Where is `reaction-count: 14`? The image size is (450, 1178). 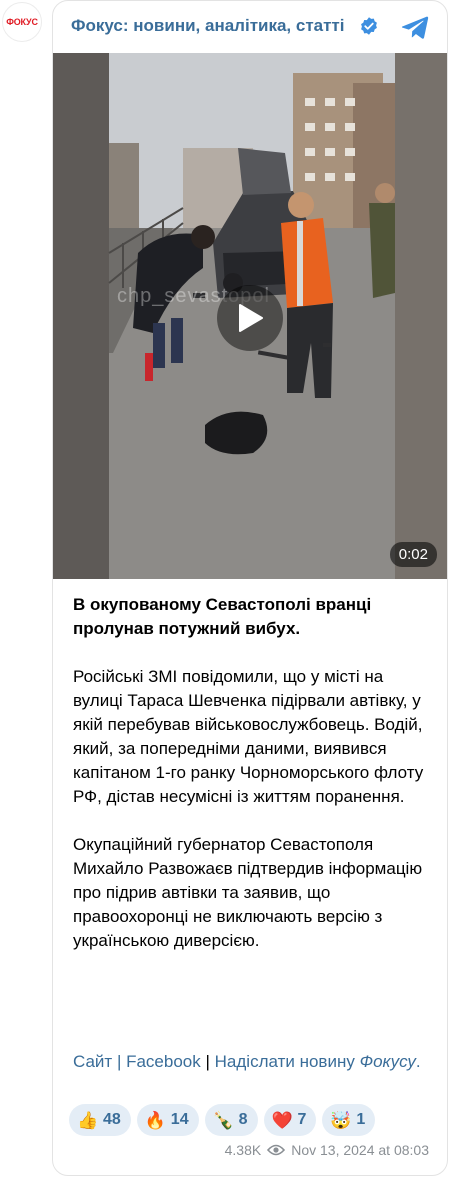
reaction-count: 14 is located at coordinates (179, 1119).